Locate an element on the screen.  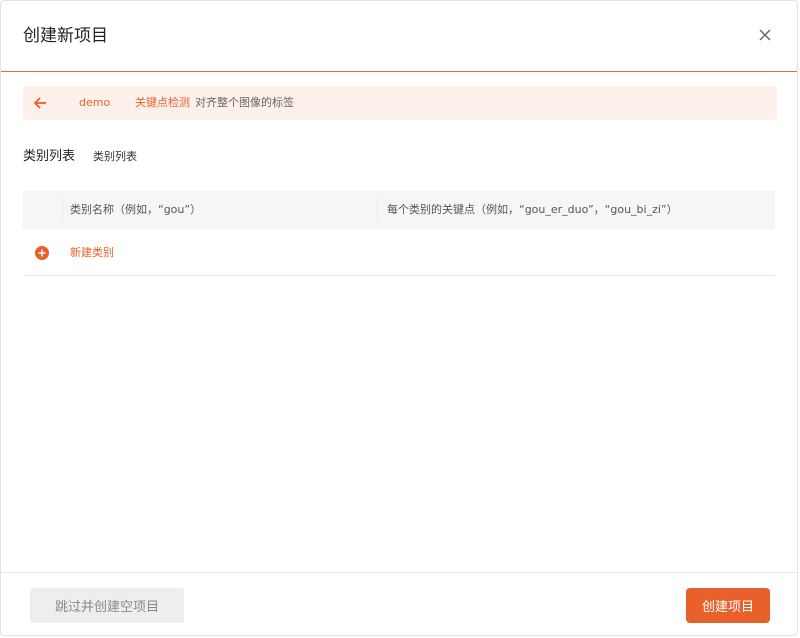
breadcrumb-project-name: demo is located at coordinates (94, 103).